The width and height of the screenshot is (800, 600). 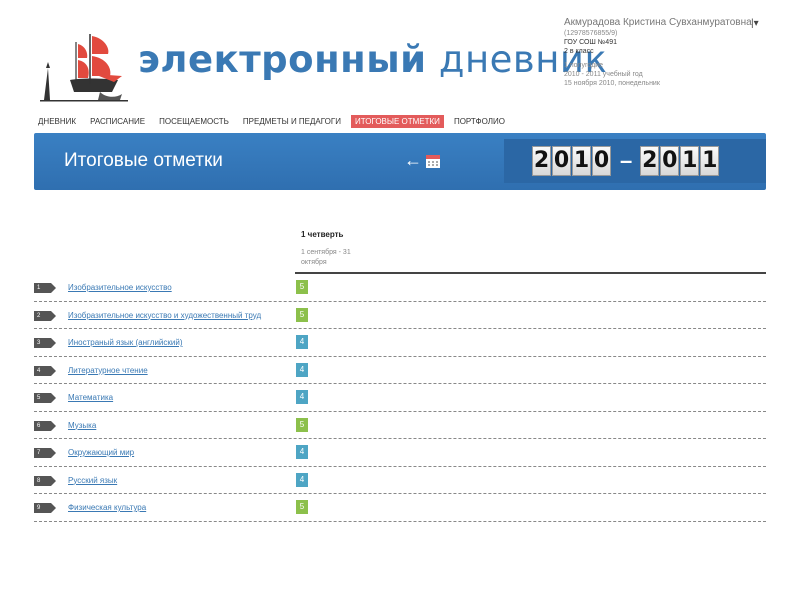 What do you see at coordinates (400, 425) in the screenshot?
I see `grade-row: 6 Музыка 5` at bounding box center [400, 425].